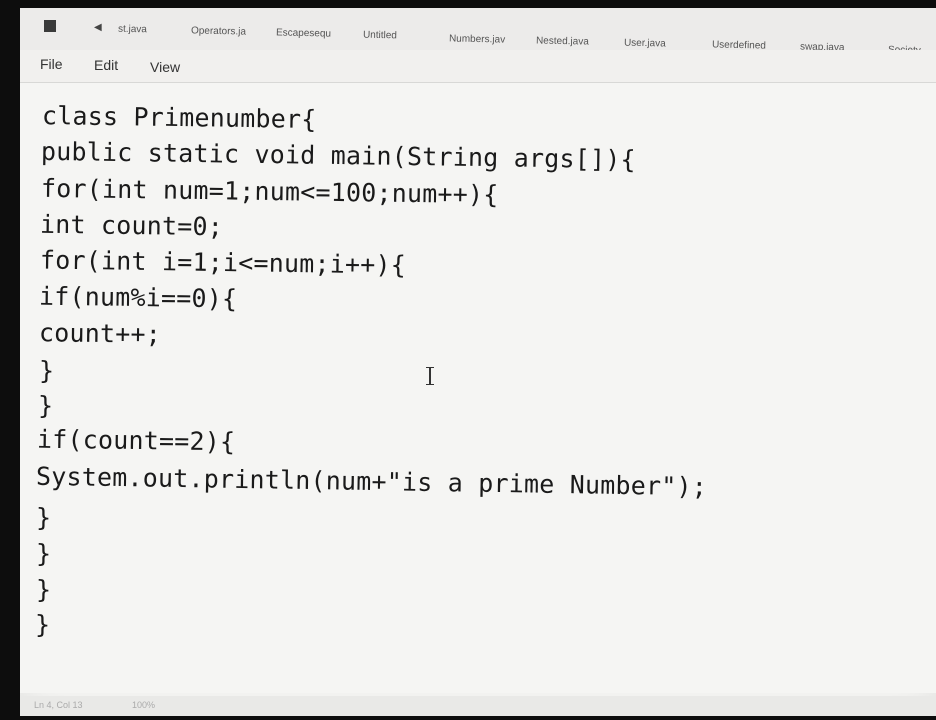 The height and width of the screenshot is (720, 936). What do you see at coordinates (645, 44) in the screenshot?
I see `tab-user: User.java` at bounding box center [645, 44].